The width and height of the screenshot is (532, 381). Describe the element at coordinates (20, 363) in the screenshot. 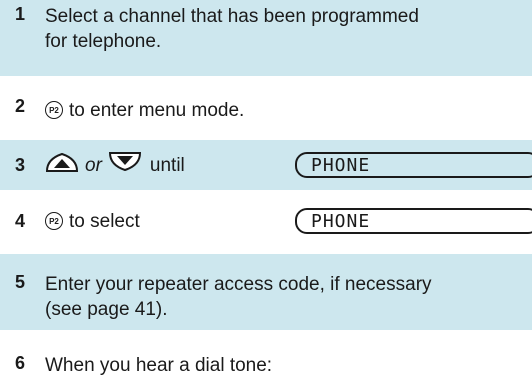

I see `step-number: 6` at that location.